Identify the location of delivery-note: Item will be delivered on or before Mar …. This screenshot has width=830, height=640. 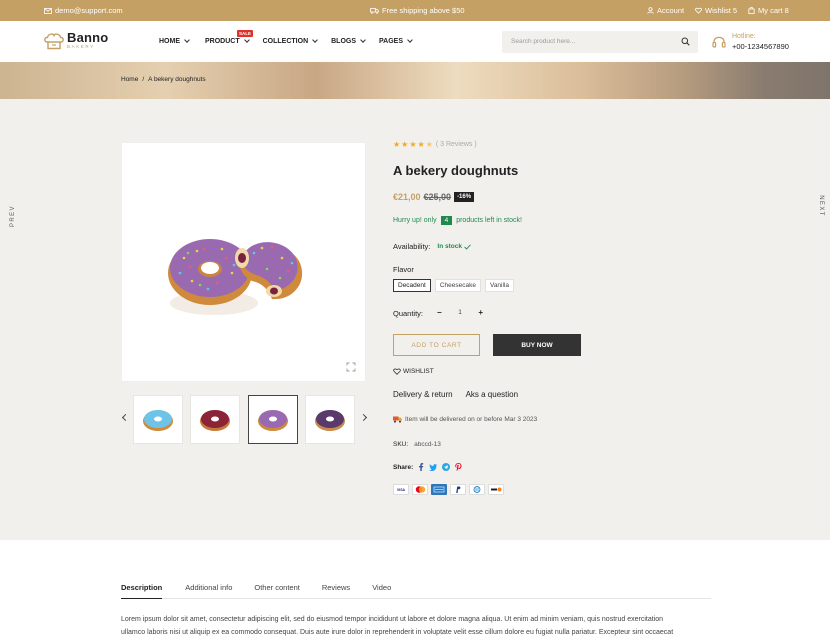
(465, 419).